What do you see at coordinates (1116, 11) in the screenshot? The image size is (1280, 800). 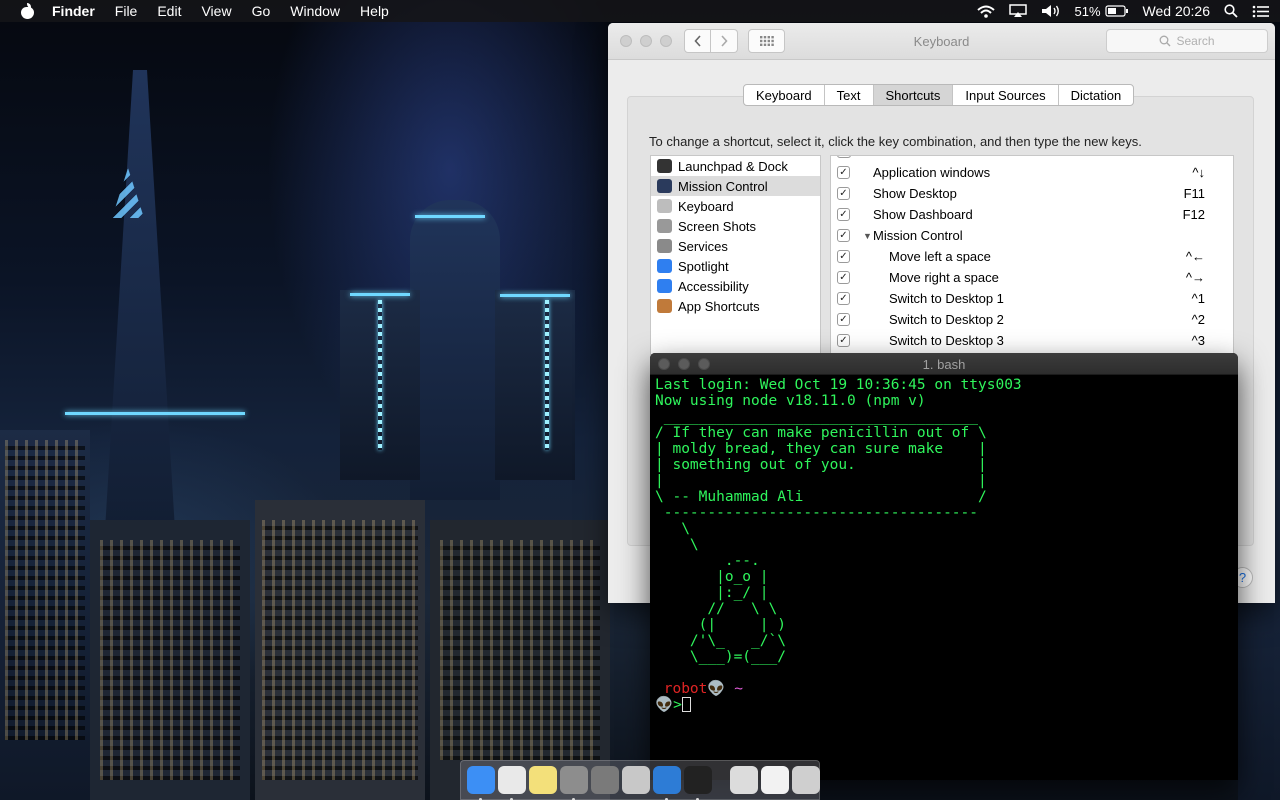 I see `battery-icon` at bounding box center [1116, 11].